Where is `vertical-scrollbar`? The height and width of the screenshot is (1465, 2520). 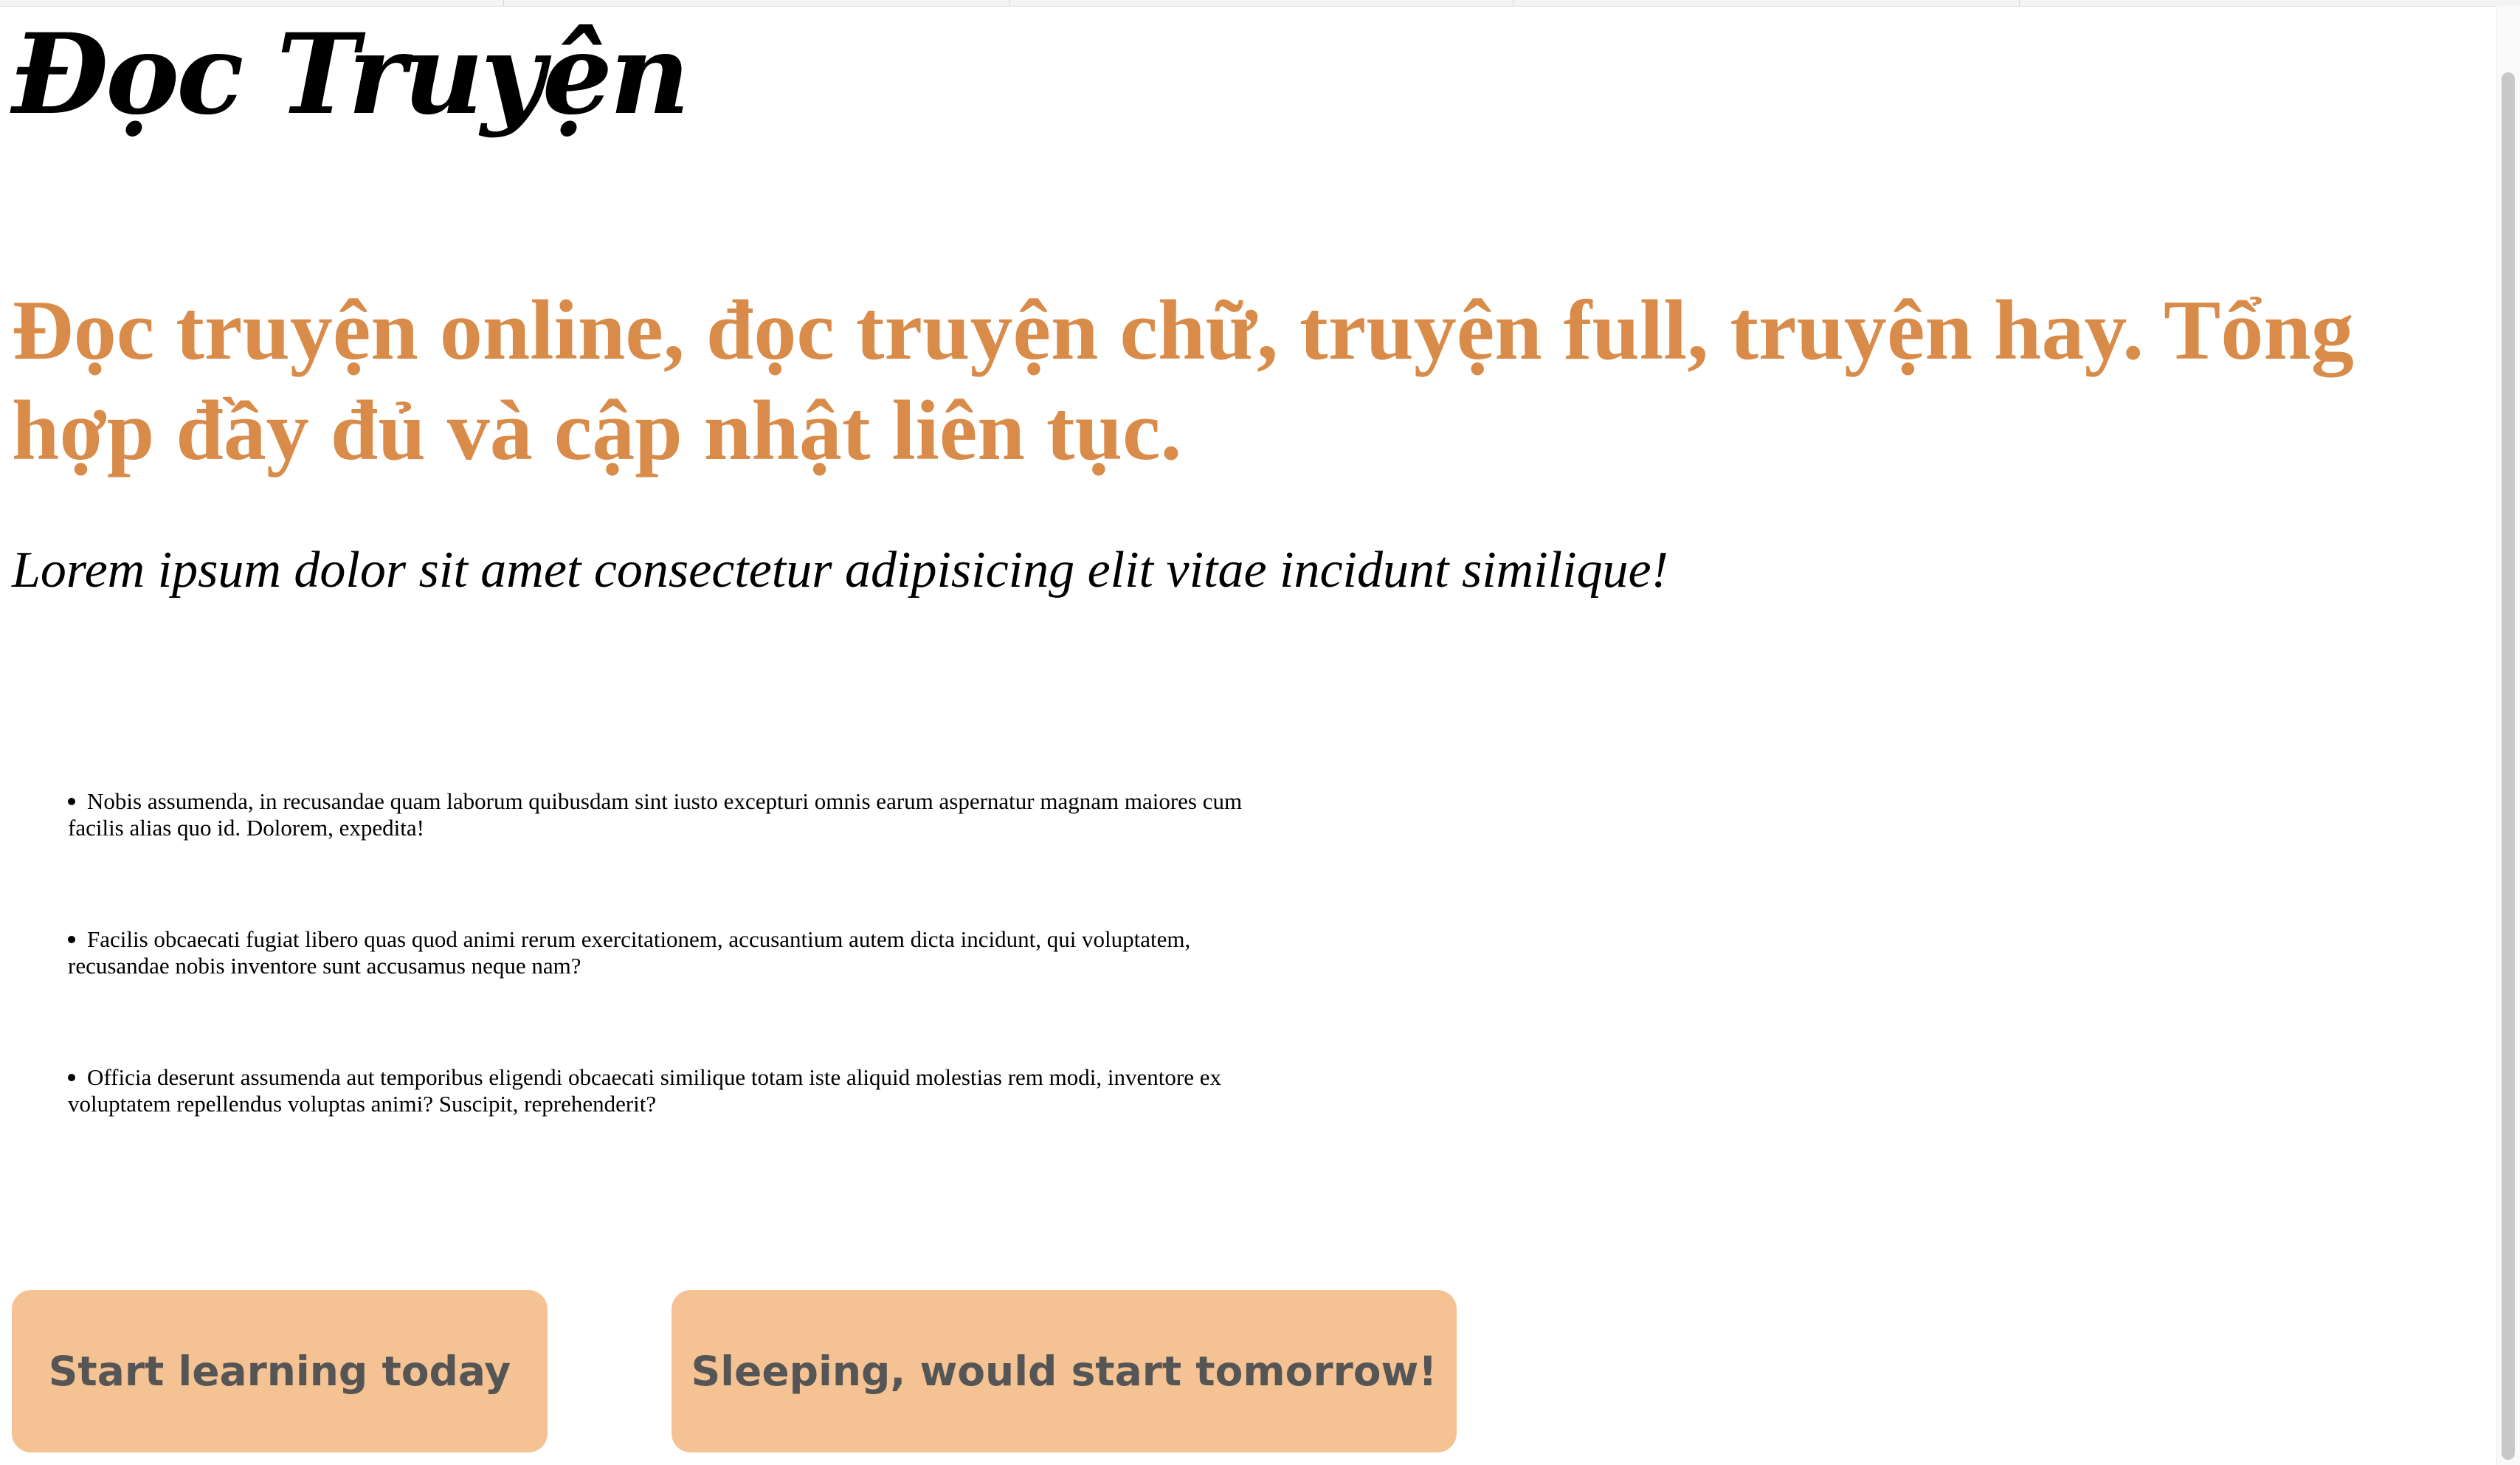
vertical-scrollbar is located at coordinates (2508, 735).